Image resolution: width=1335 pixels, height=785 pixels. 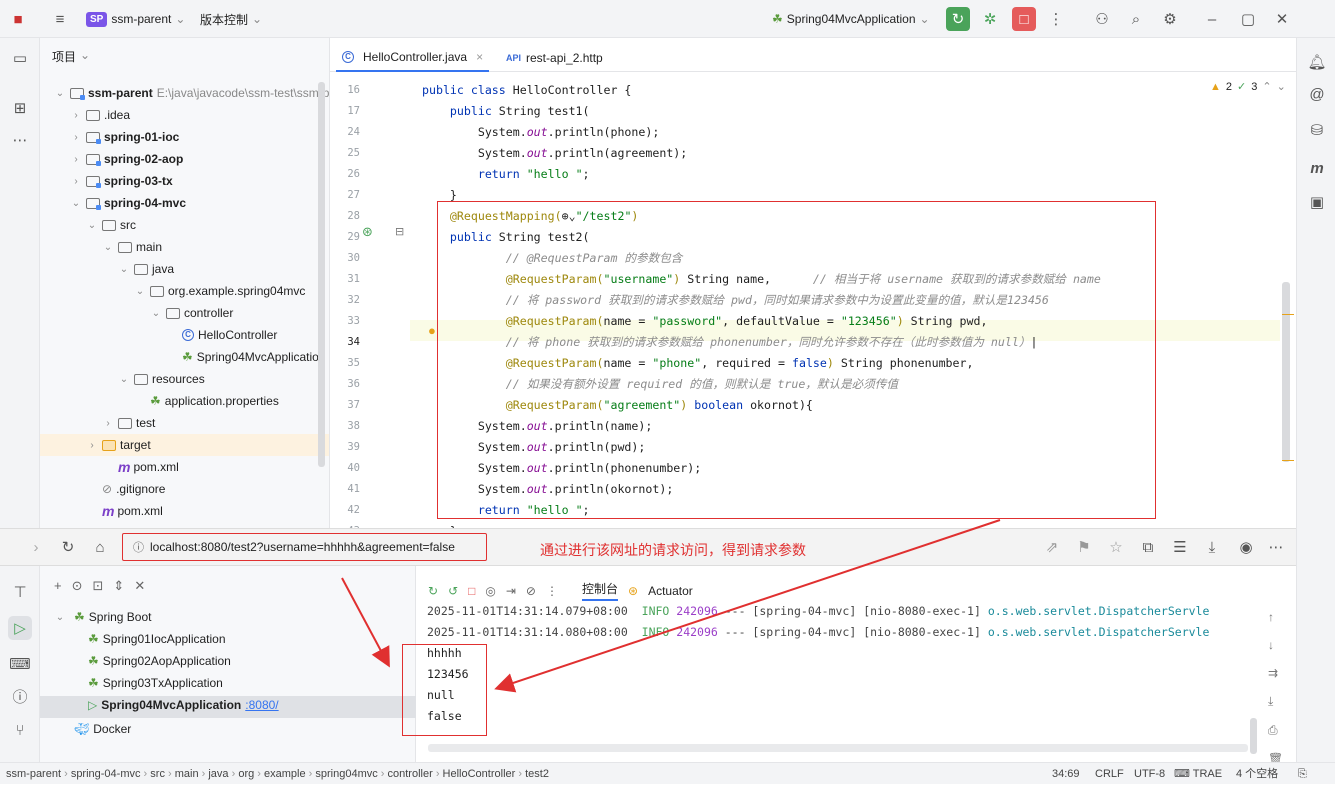 What do you see at coordinates (184, 269) in the screenshot?
I see `tree-item: ⌄ java` at bounding box center [184, 269].